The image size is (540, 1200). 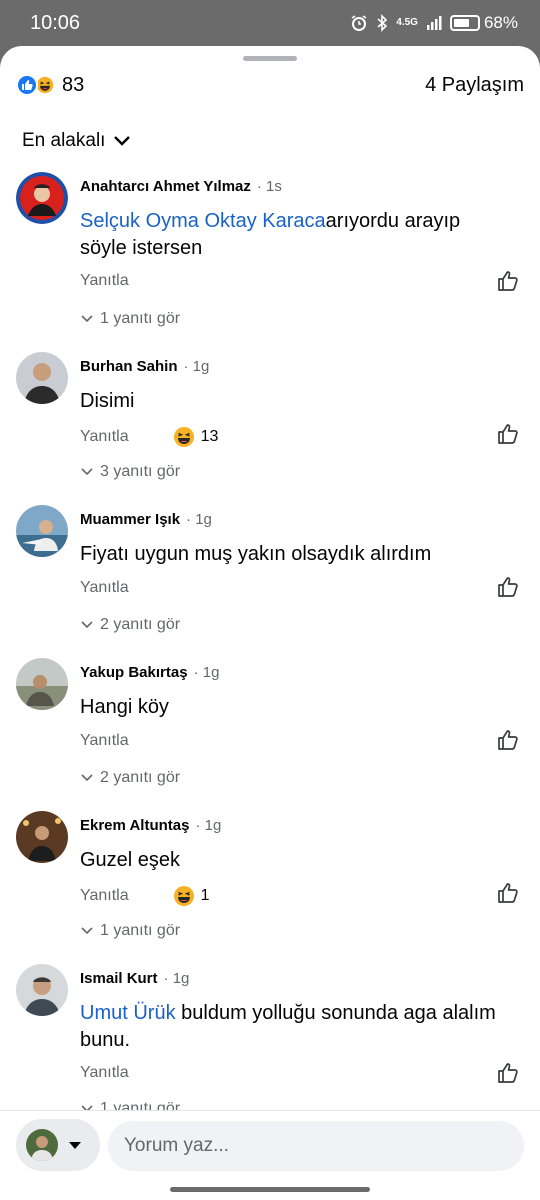 I want to click on comment-author: Ismail Kurt, so click(x=119, y=978).